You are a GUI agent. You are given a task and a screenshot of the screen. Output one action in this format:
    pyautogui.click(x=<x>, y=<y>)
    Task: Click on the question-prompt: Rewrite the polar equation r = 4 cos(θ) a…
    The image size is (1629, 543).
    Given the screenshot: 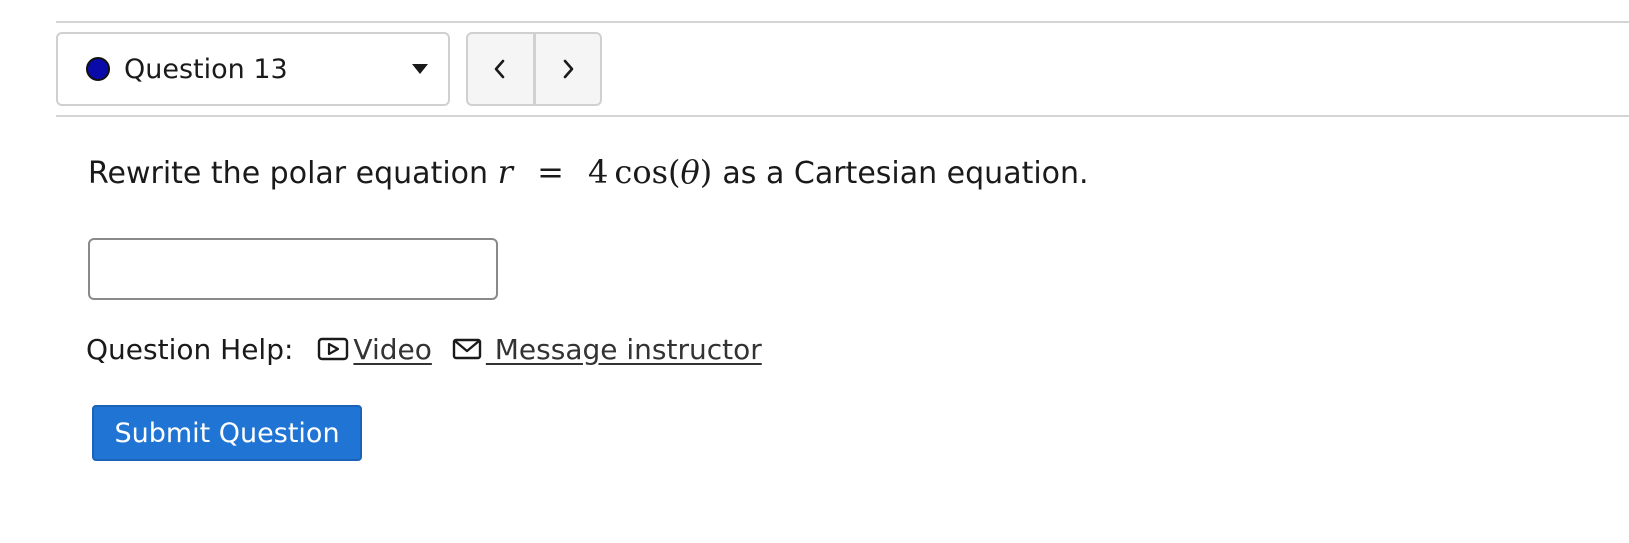 What is the action you would take?
    pyautogui.click(x=588, y=173)
    